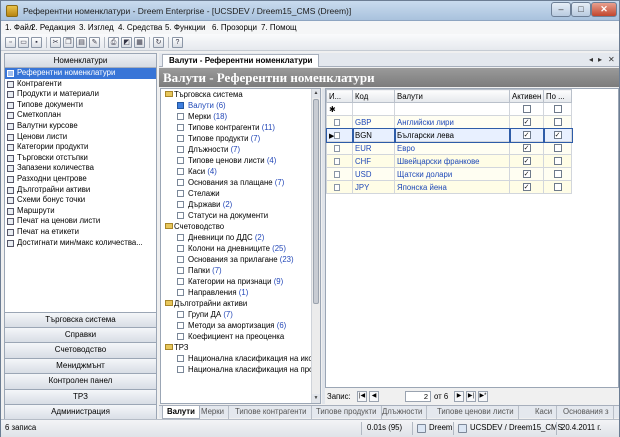 Image resolution: width=620 pixels, height=437 pixels. I want to click on bottom-tab: Типове ценови листи, so click(476, 412).